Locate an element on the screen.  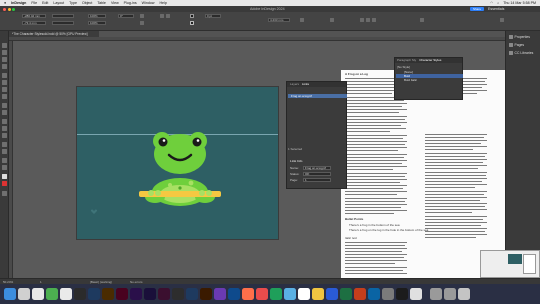
pages-panel-item: Pages is located at coordinates (516, 45).